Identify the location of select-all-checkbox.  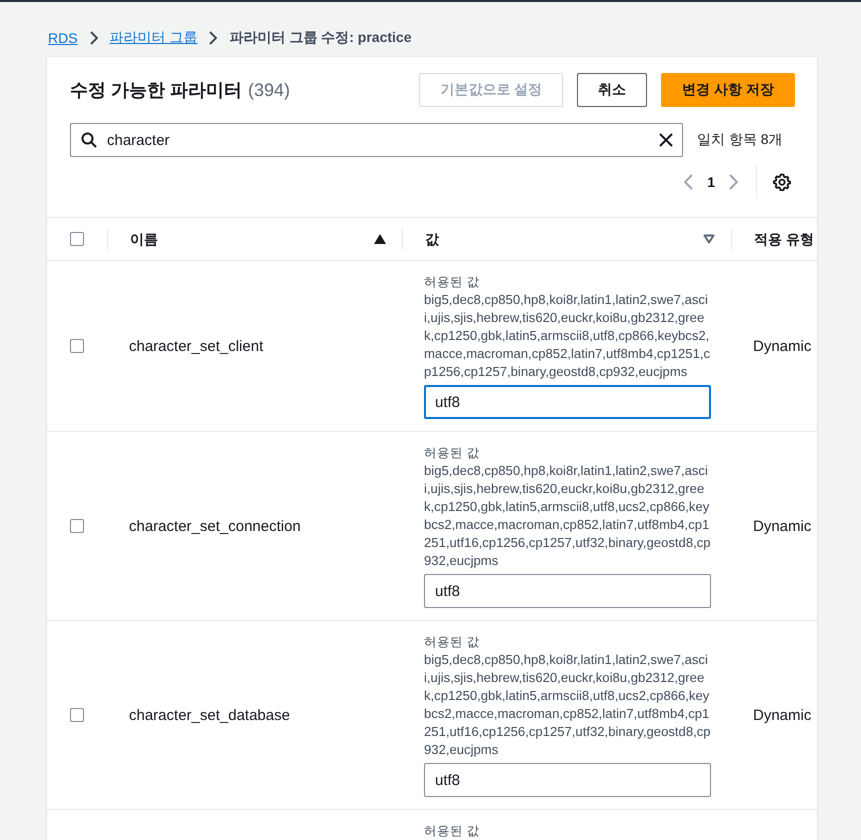
(77, 239).